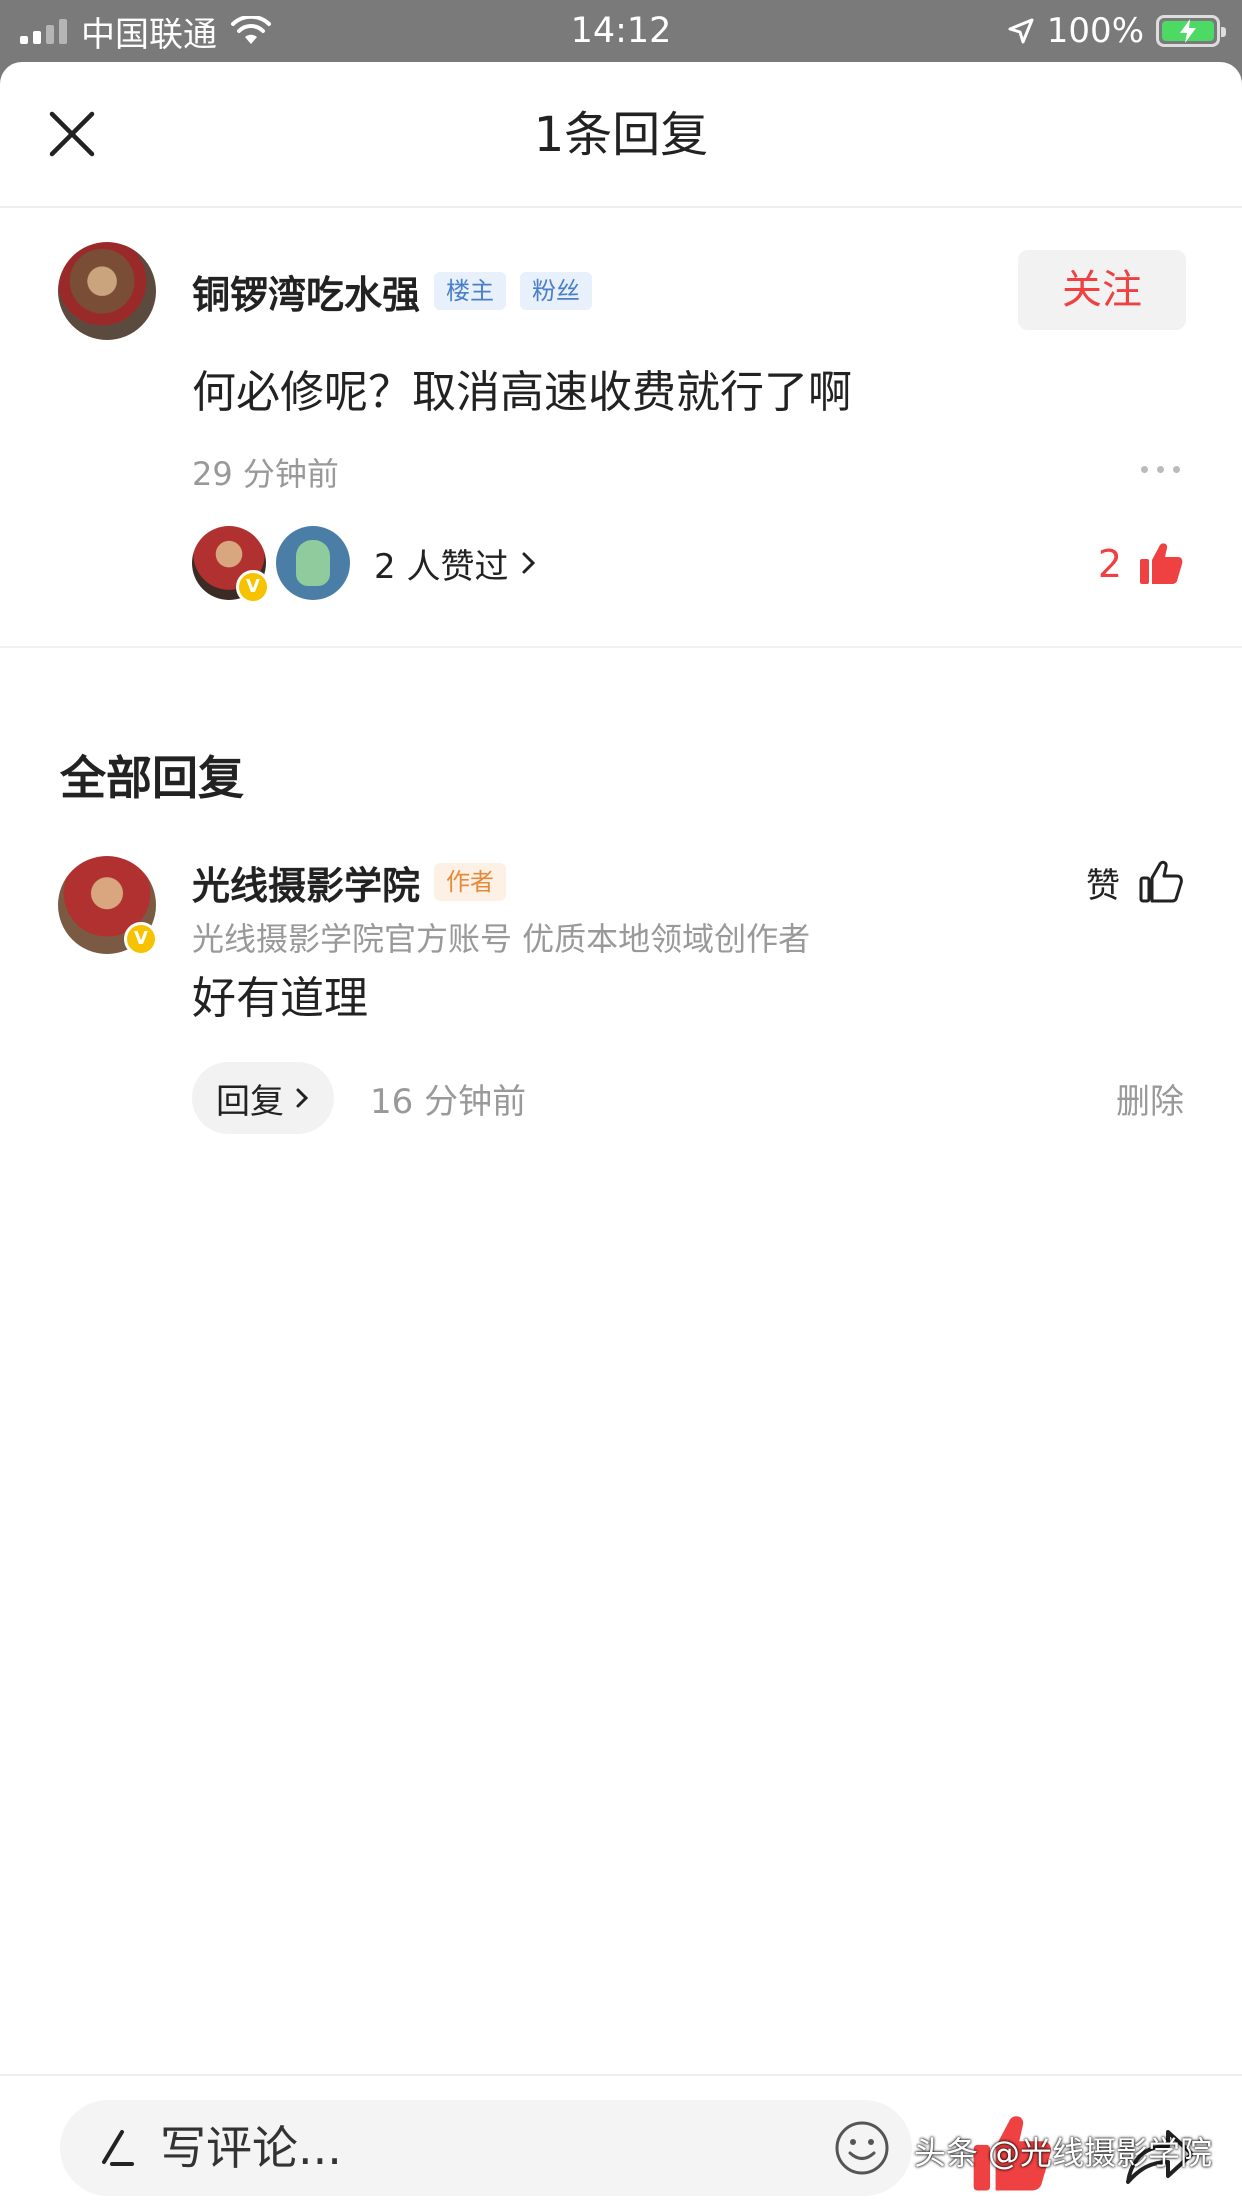 This screenshot has width=1242, height=2208. What do you see at coordinates (448, 1101) in the screenshot?
I see `reply-time: 16 分钟前` at bounding box center [448, 1101].